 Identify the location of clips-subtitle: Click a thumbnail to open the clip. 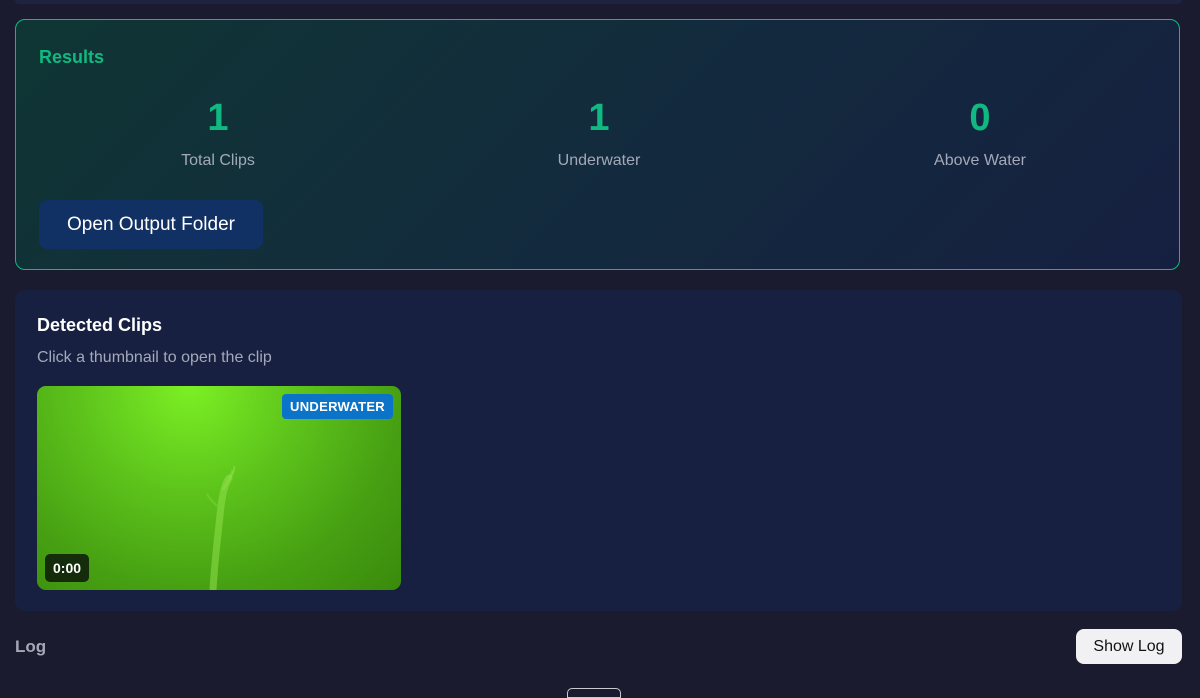
(154, 357).